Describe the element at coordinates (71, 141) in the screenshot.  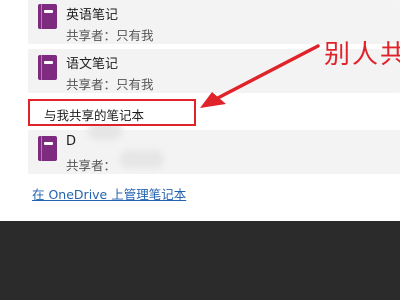
I see `notebook-title: D` at that location.